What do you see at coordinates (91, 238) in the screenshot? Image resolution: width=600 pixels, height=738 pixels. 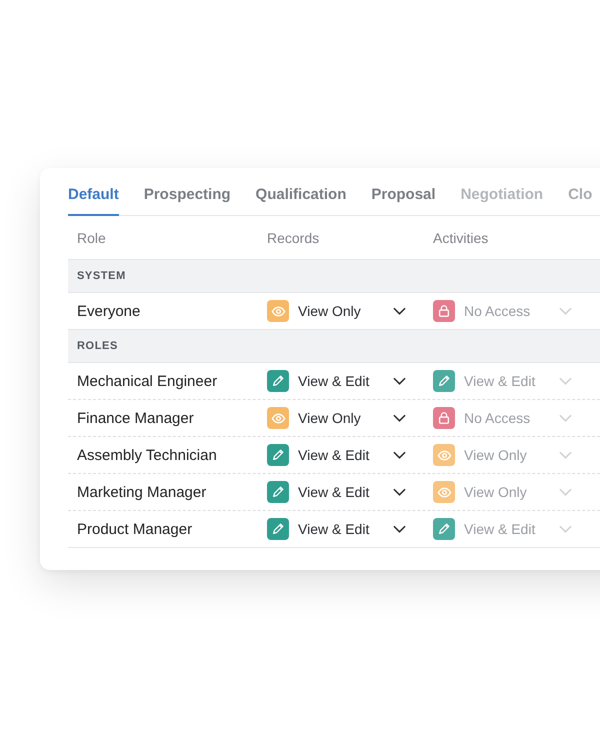 I see `column-header: Role` at bounding box center [91, 238].